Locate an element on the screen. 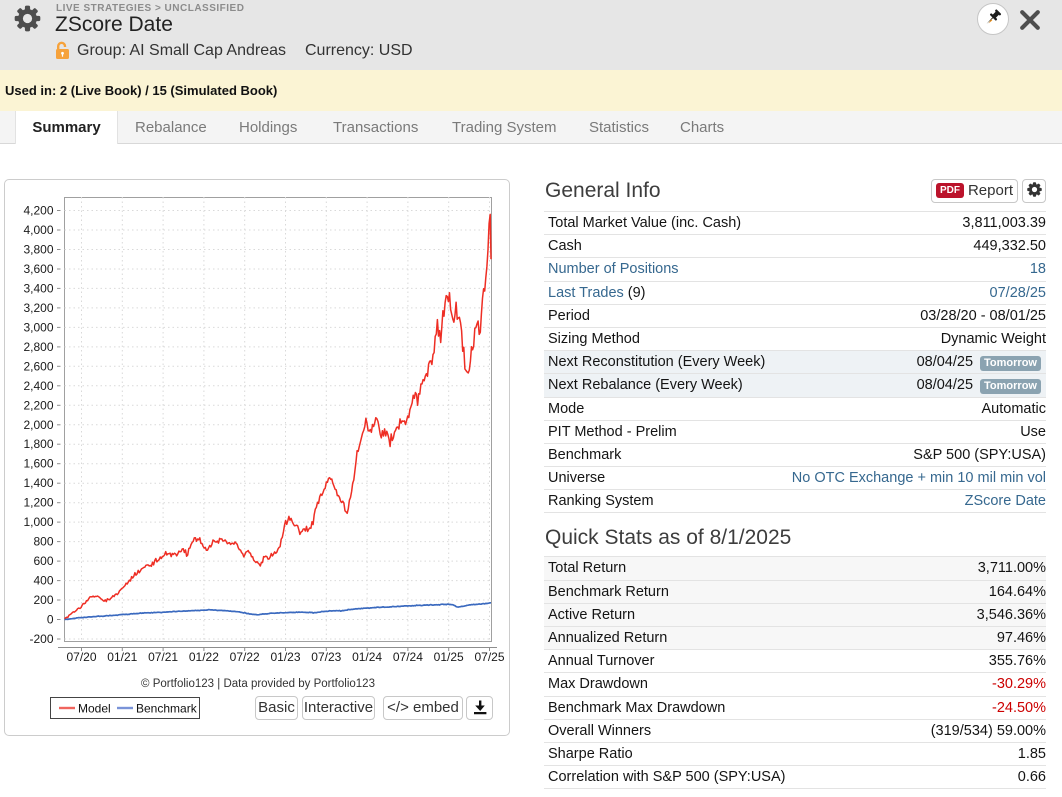 Image resolution: width=1062 pixels, height=797 pixels. svg-text: 2,400 is located at coordinates (38, 386).